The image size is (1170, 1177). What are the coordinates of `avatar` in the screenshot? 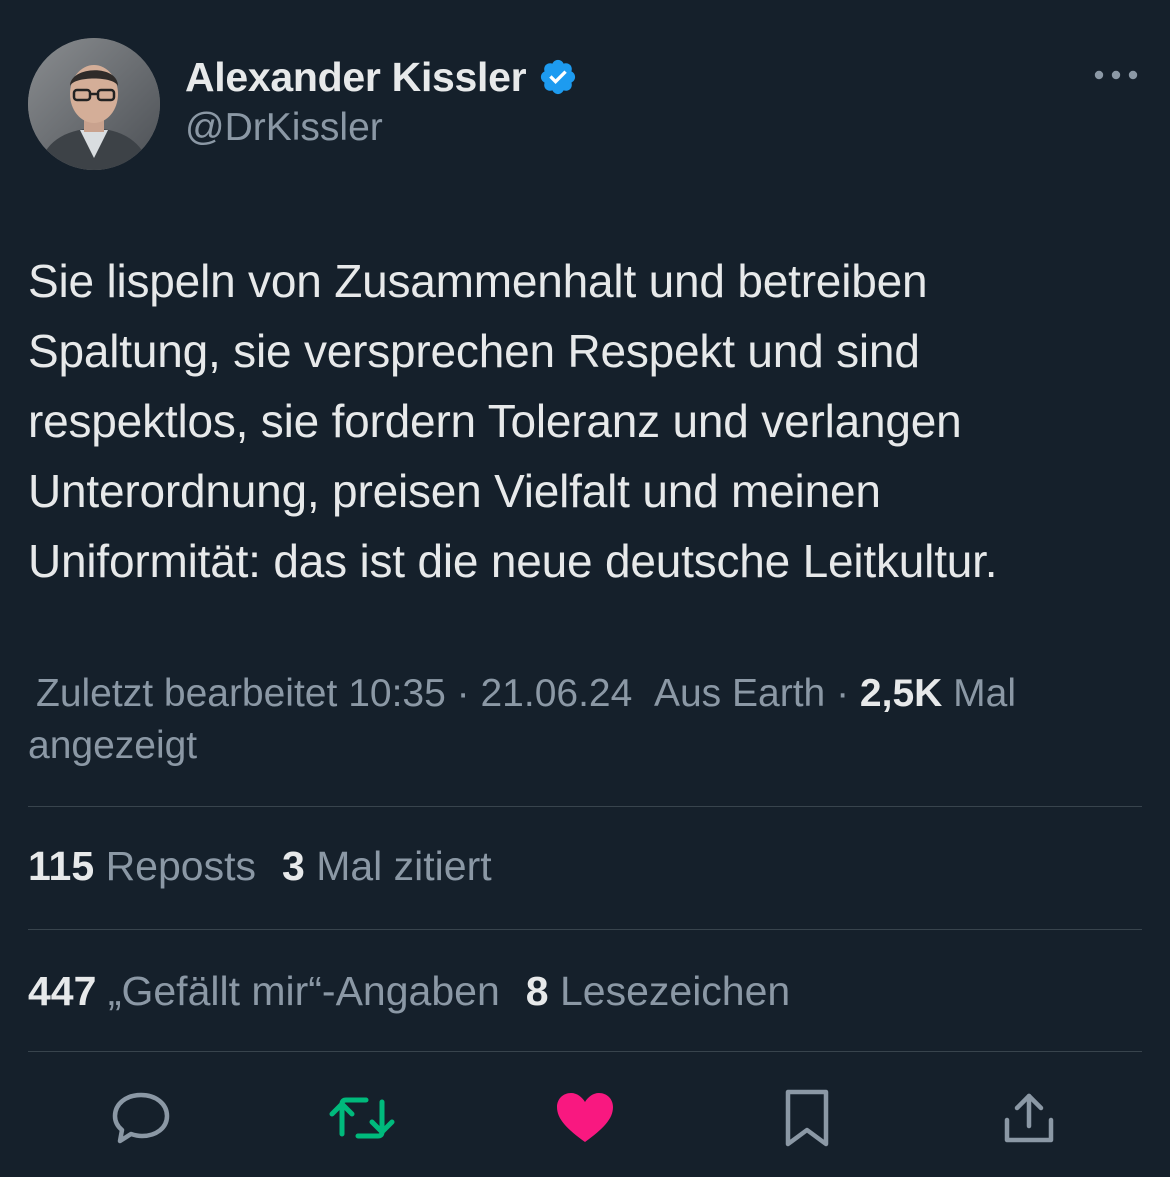 It's located at (94, 104).